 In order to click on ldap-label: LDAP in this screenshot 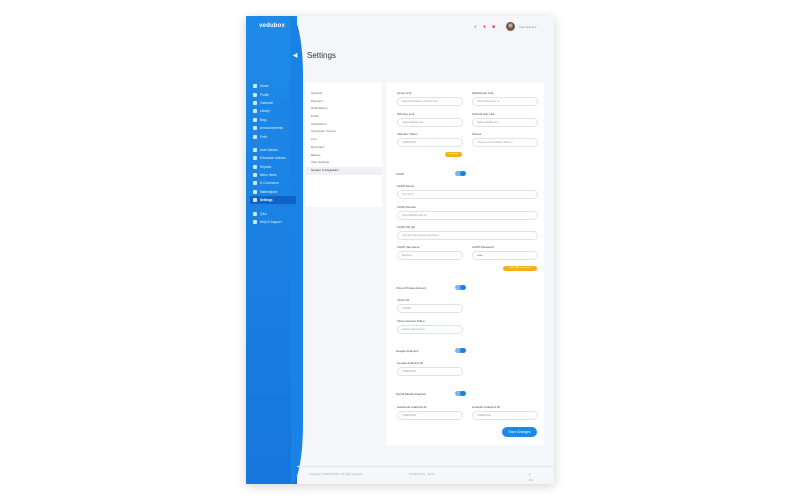, I will do `click(400, 174)`.